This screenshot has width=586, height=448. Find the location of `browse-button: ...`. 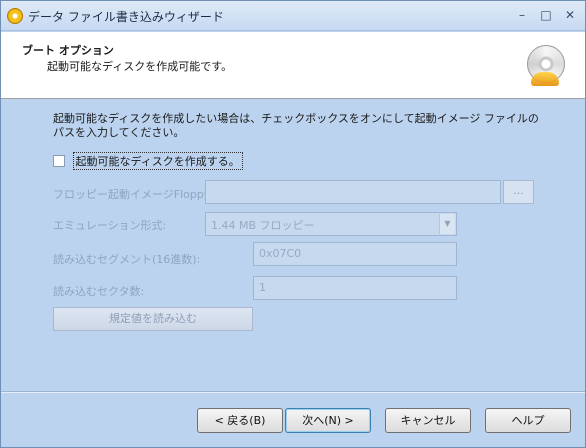

browse-button: ... is located at coordinates (518, 192).